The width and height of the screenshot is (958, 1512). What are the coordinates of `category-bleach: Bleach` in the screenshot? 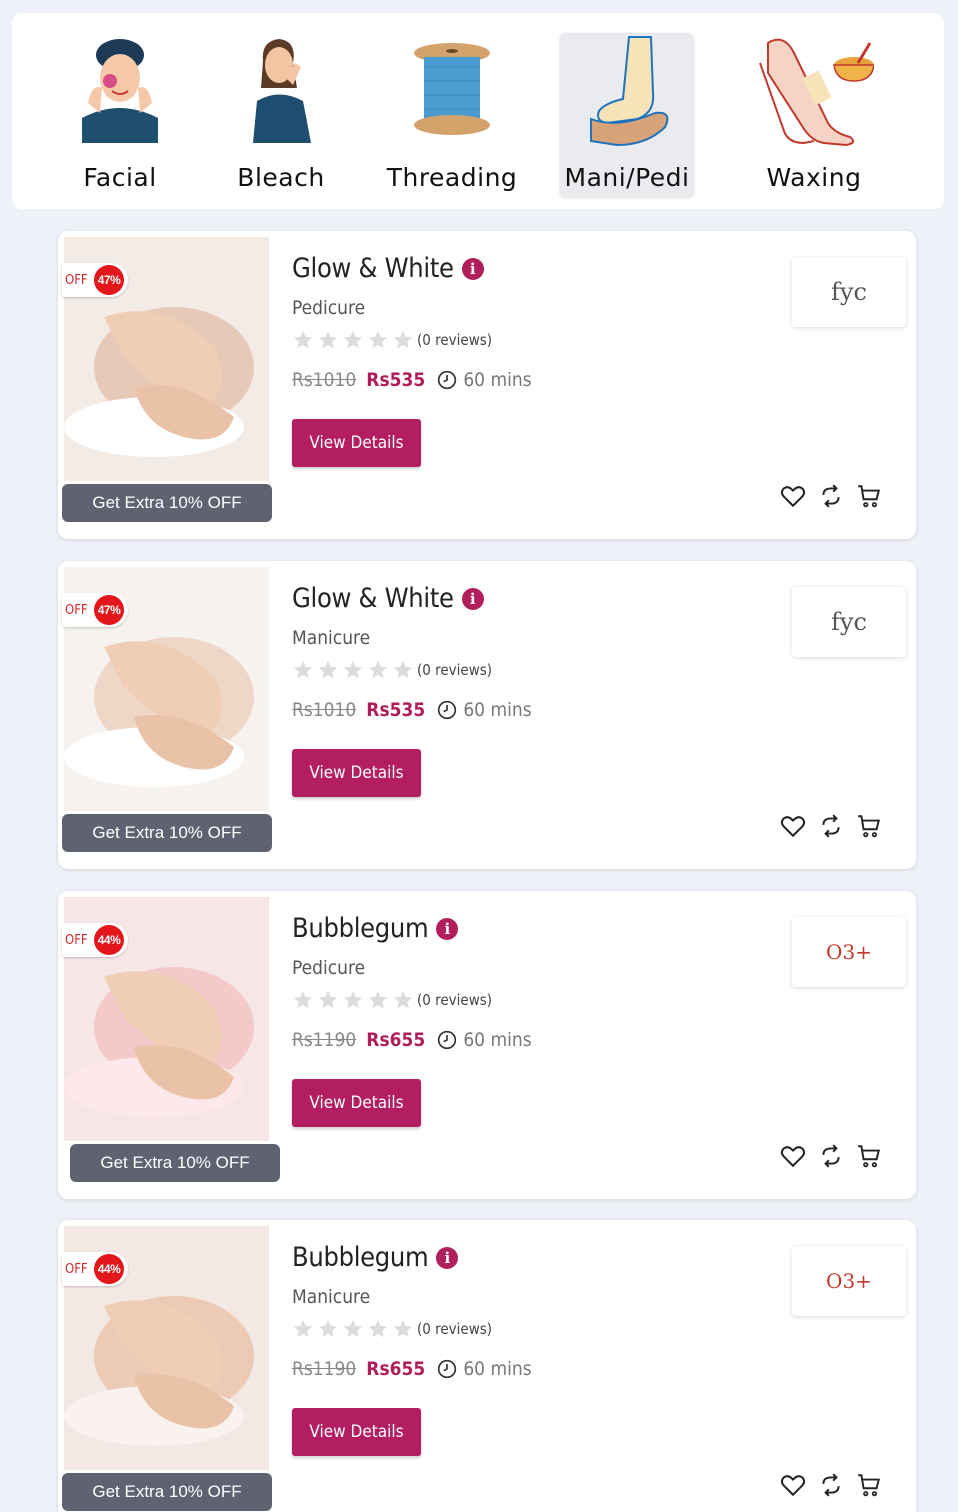 It's located at (281, 115).